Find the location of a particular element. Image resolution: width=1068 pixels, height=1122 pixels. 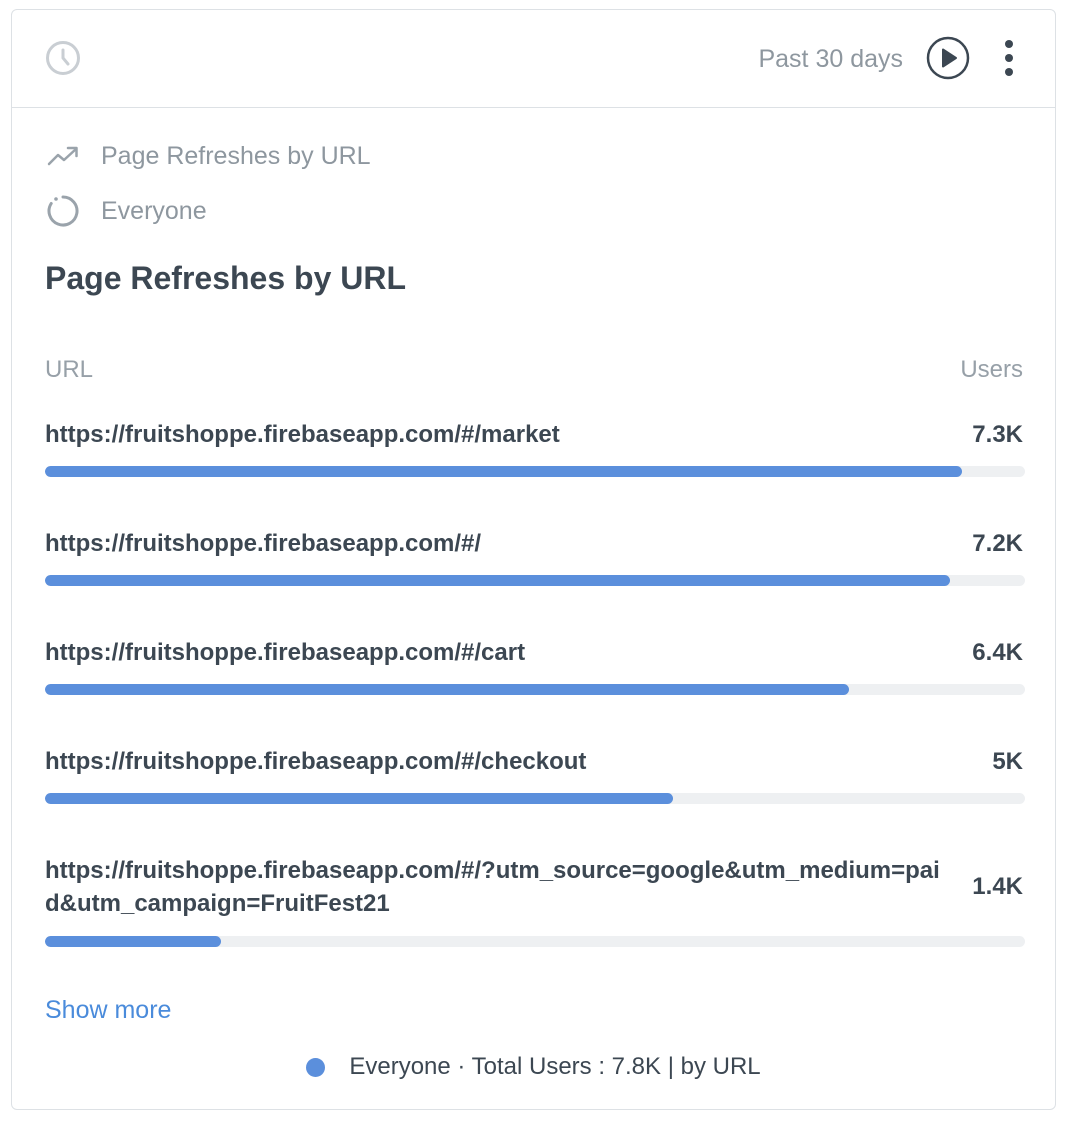

metric-row: Page Refreshes by URL is located at coordinates (208, 156).